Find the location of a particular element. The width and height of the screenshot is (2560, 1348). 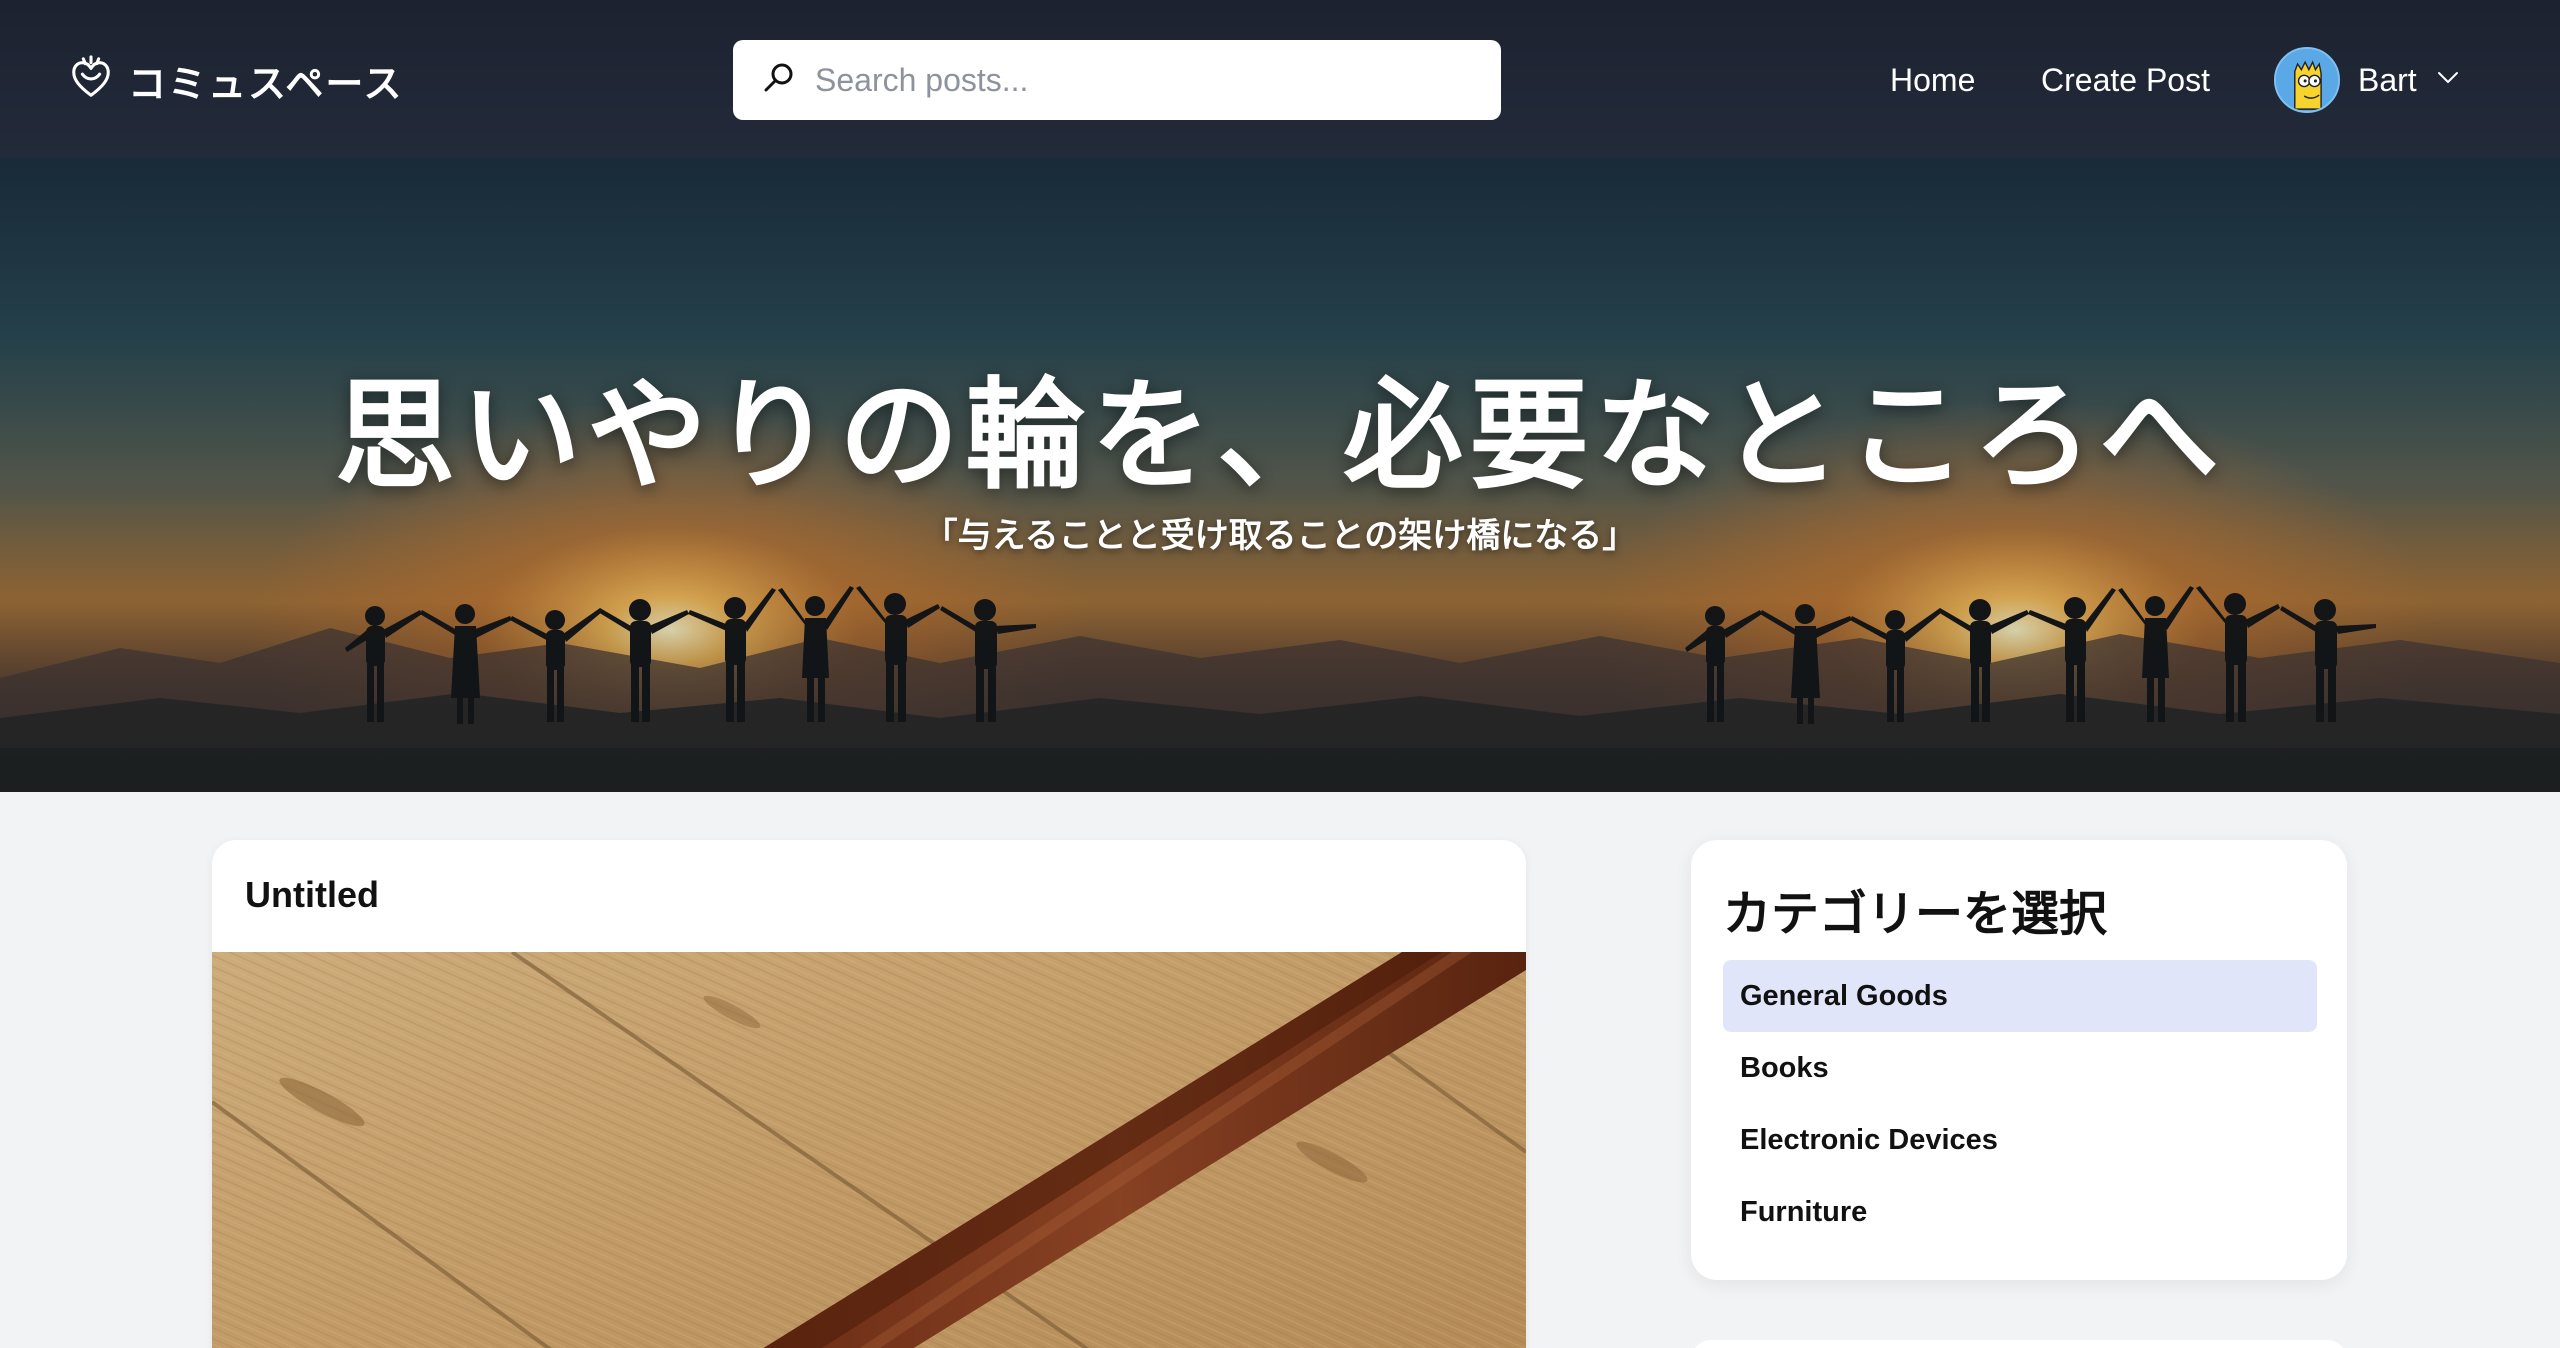

brand-name: コミュスペース is located at coordinates (266, 83).